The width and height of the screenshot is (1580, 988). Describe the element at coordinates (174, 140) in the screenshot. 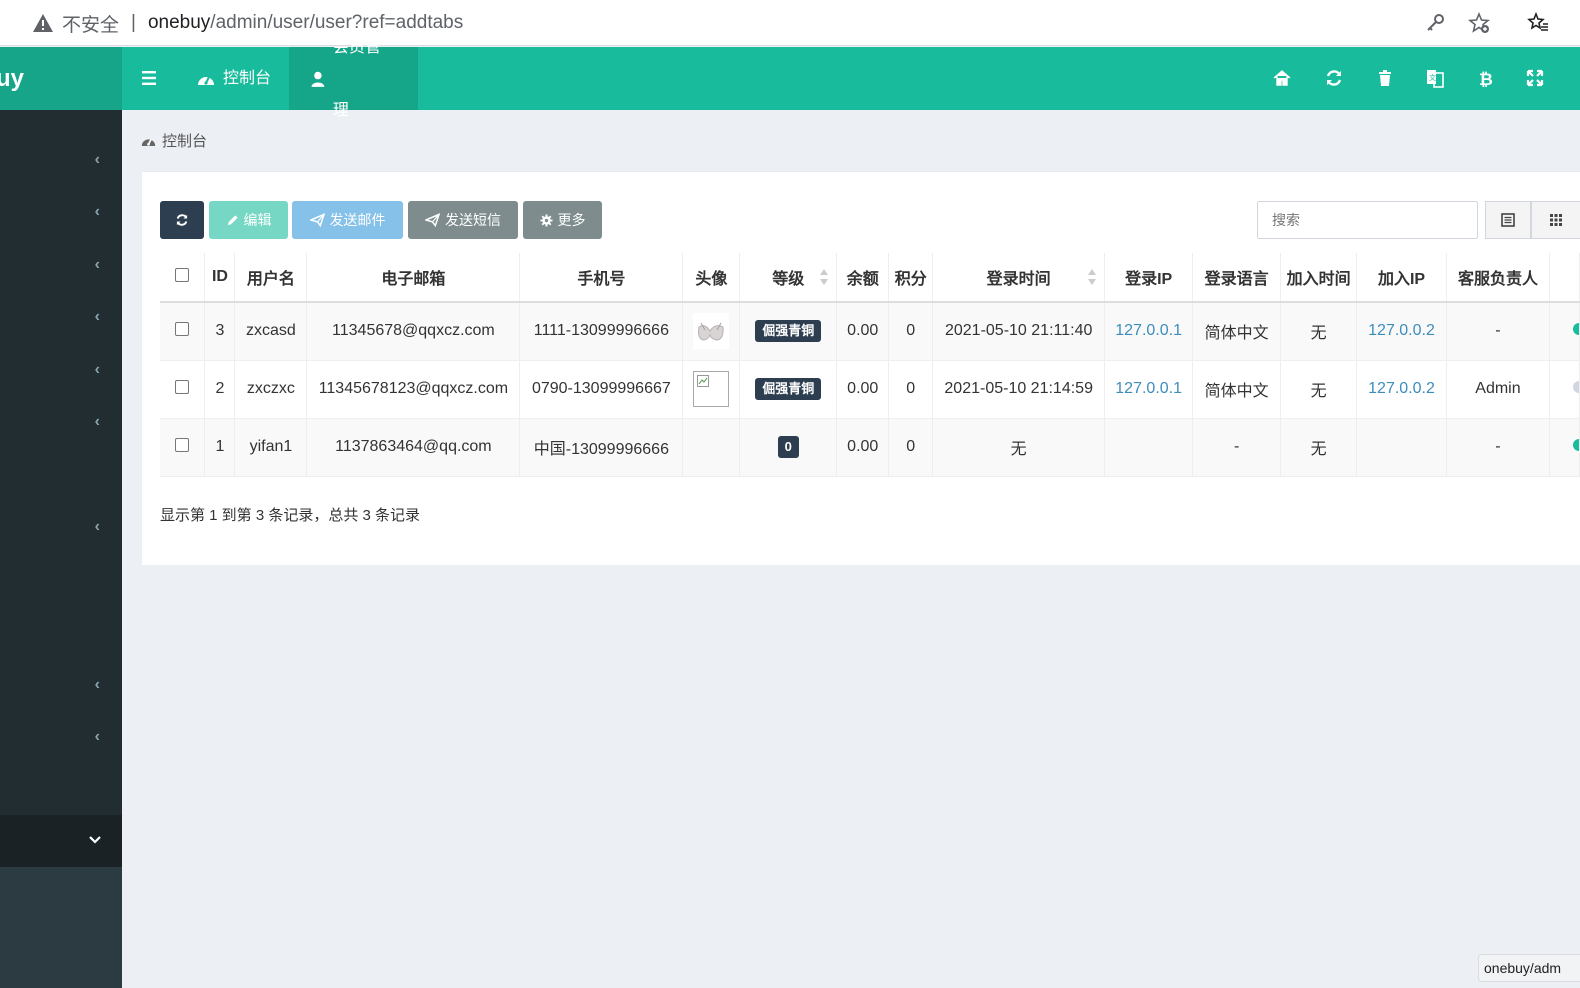

I see `breadcrumb: 控制台` at that location.